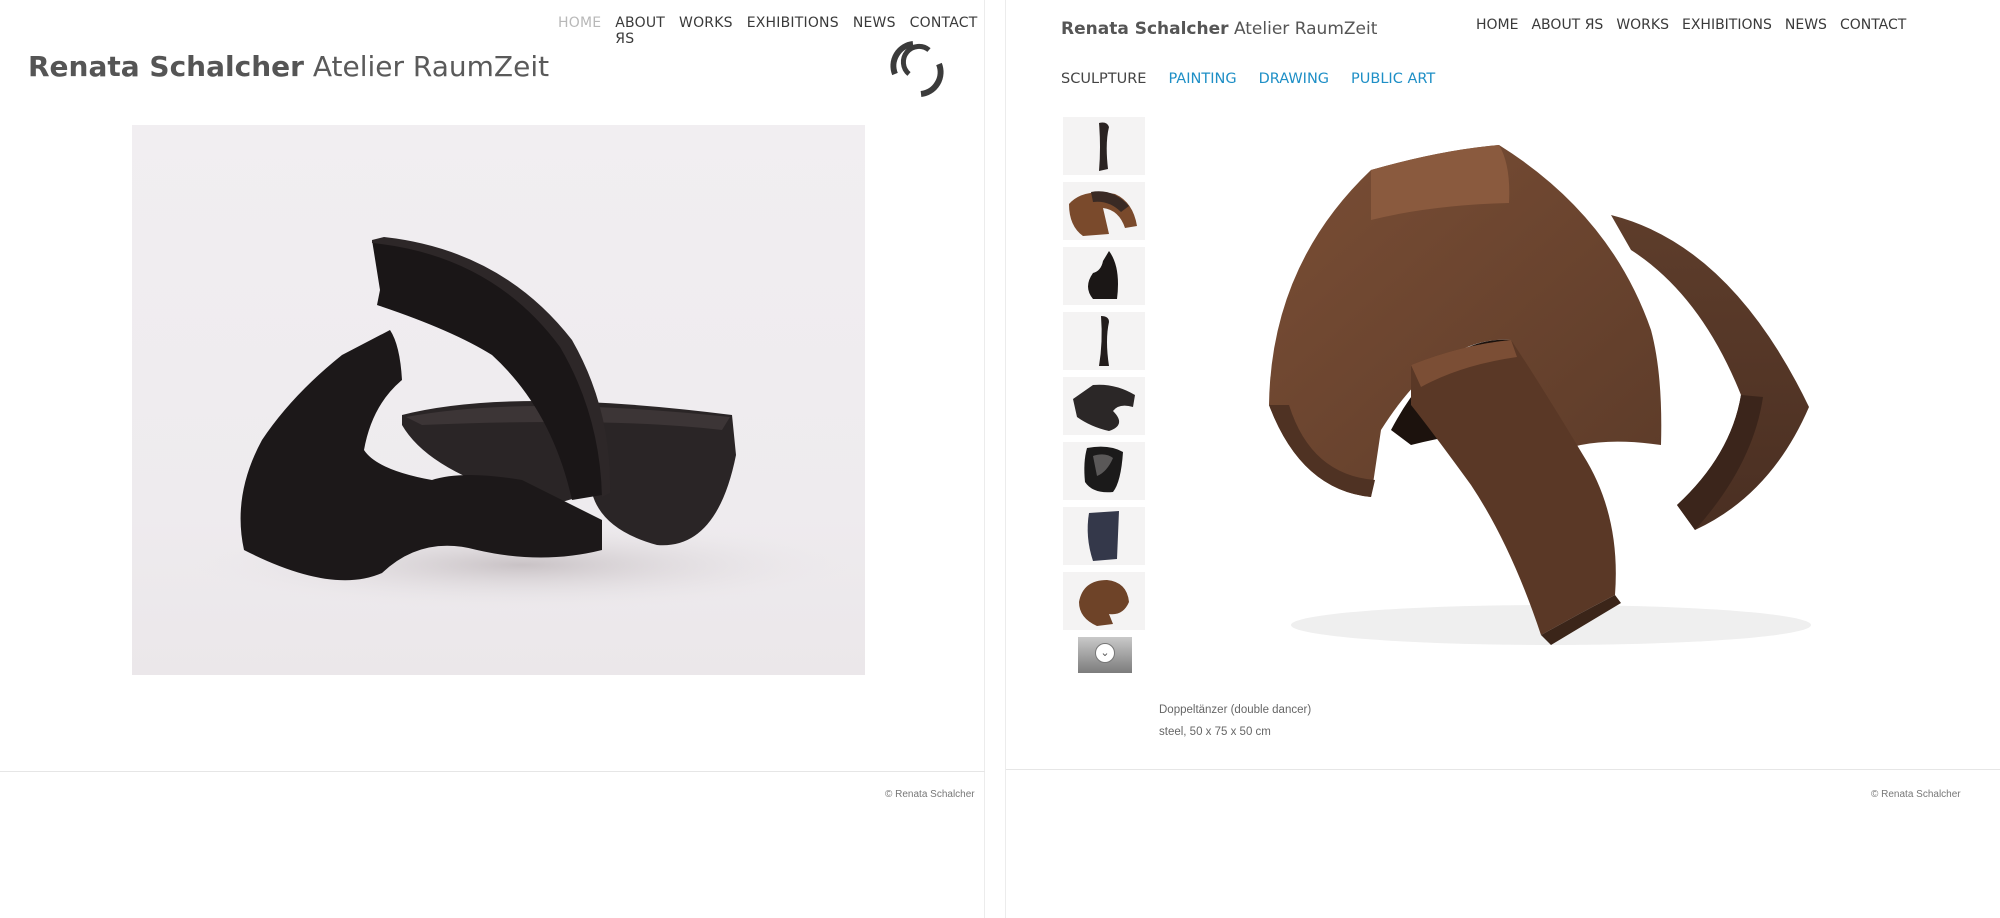  I want to click on subnav-public-art: PUBLIC ART, so click(1393, 79).